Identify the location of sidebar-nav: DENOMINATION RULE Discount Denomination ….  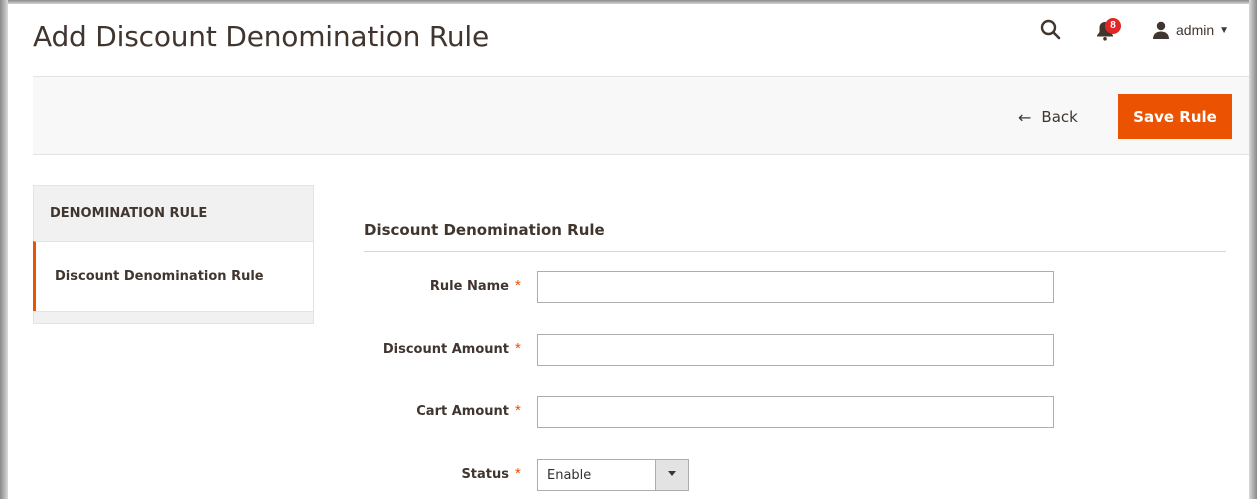
(173, 254).